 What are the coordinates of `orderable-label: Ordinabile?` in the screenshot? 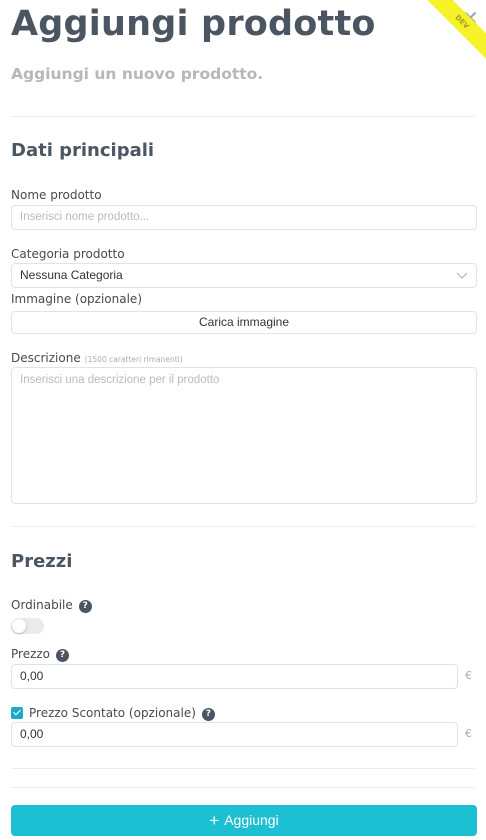 It's located at (51, 605).